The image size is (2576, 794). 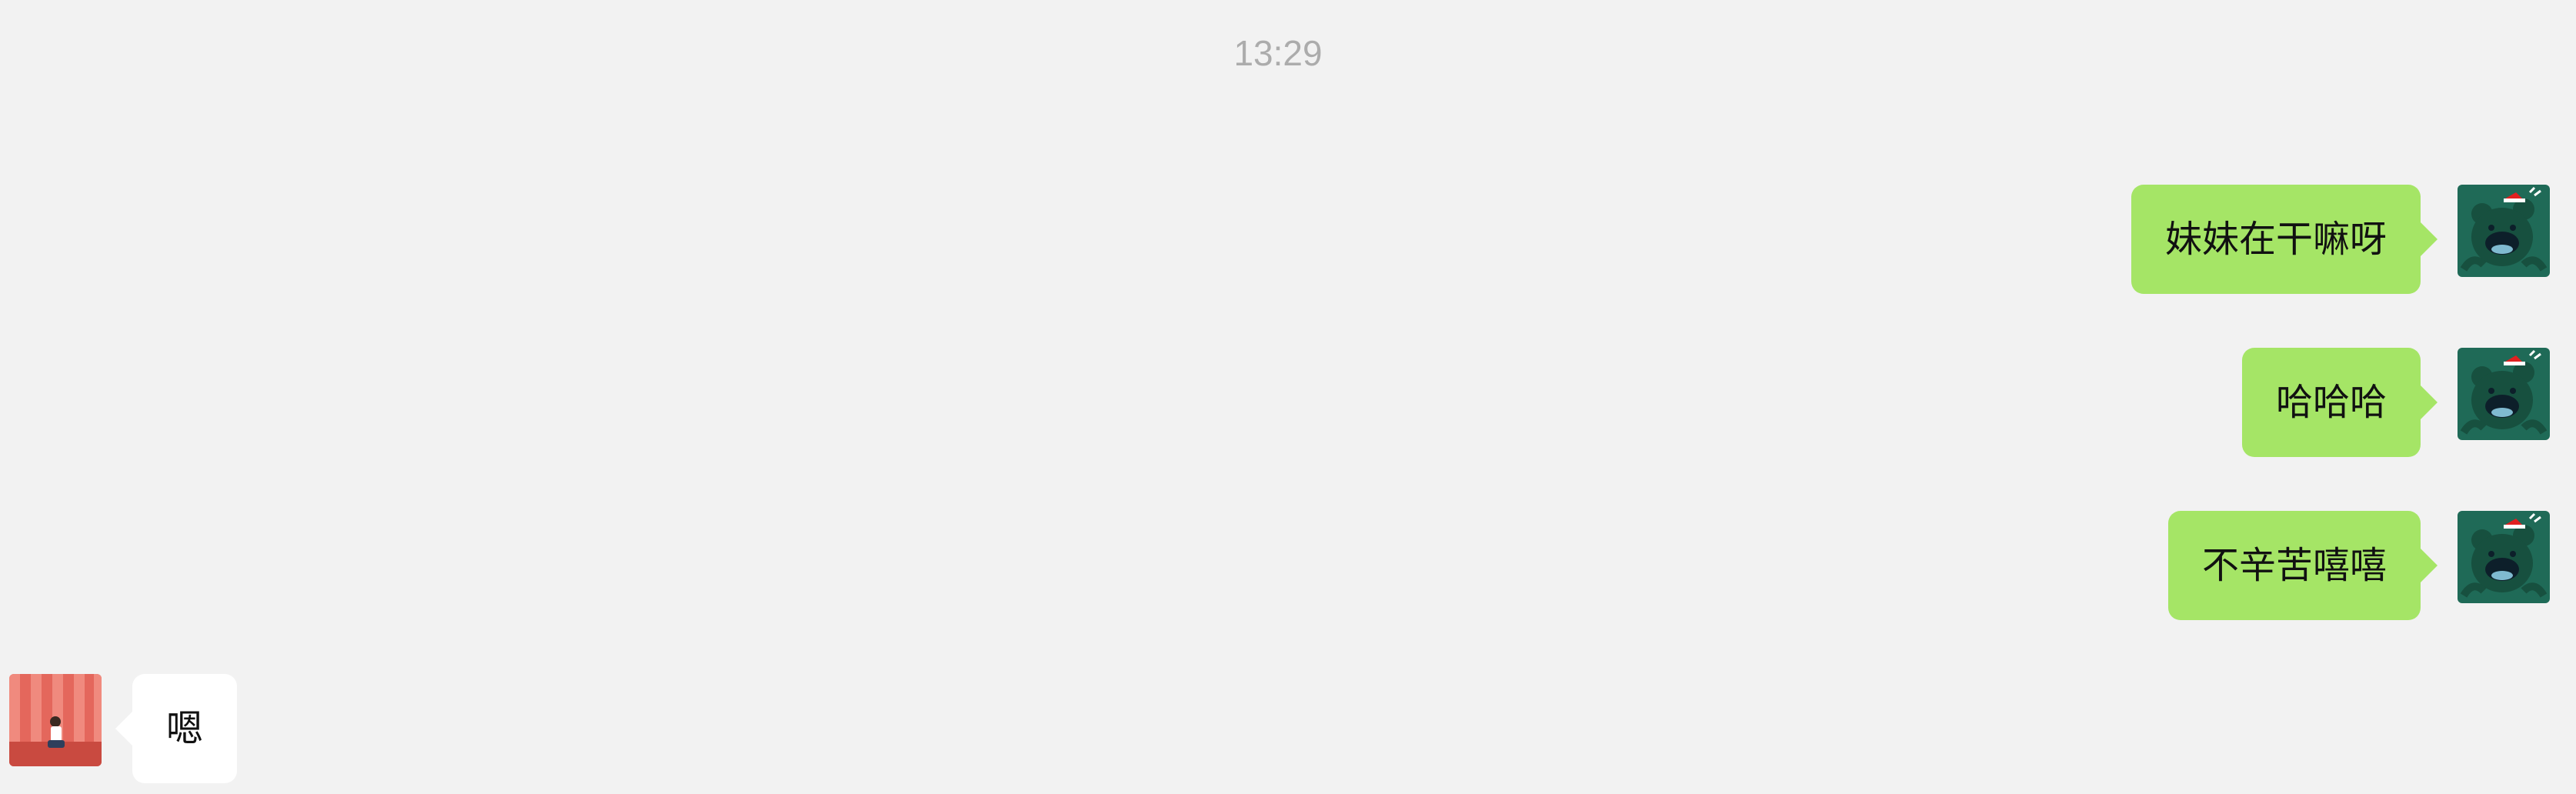 I want to click on message-row-outgoing: 妹妹在干嘛呀, so click(x=2088, y=240).